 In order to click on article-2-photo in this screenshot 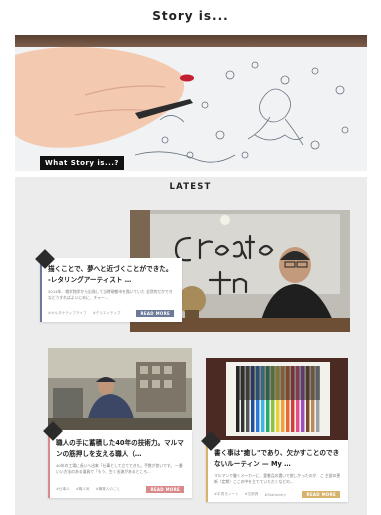, I will do `click(120, 389)`.